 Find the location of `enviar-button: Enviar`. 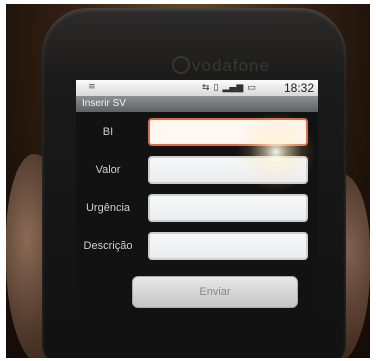

enviar-button: Enviar is located at coordinates (215, 292).